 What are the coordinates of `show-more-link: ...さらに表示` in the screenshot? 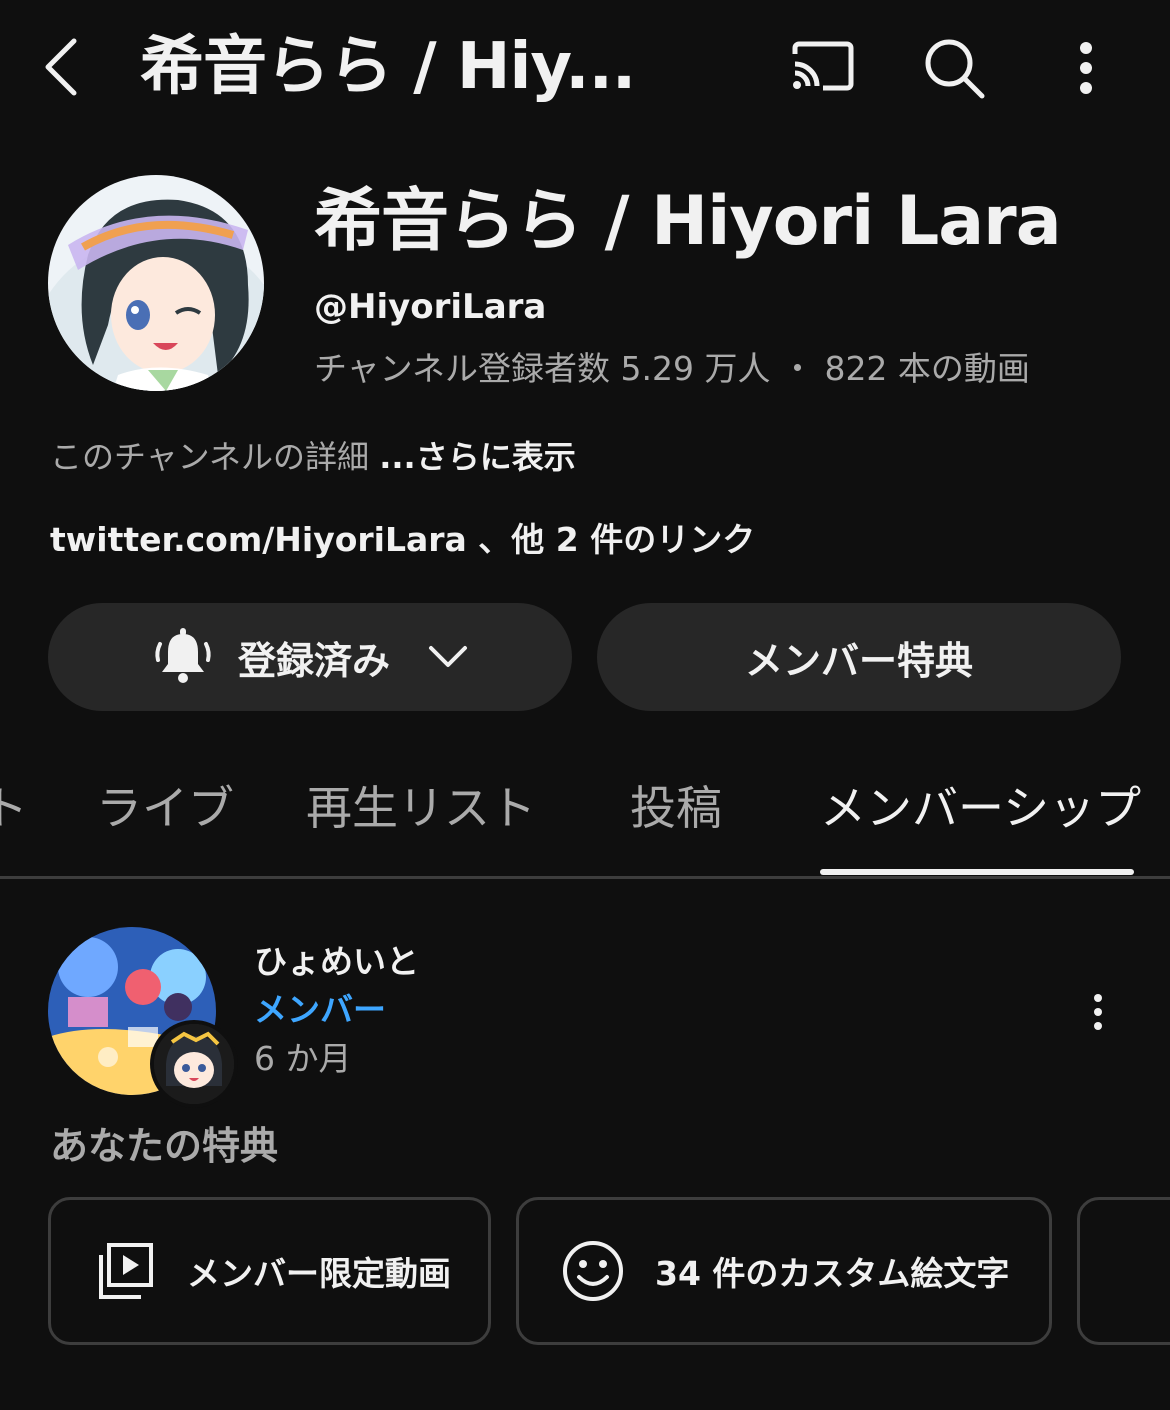 It's located at (477, 457).